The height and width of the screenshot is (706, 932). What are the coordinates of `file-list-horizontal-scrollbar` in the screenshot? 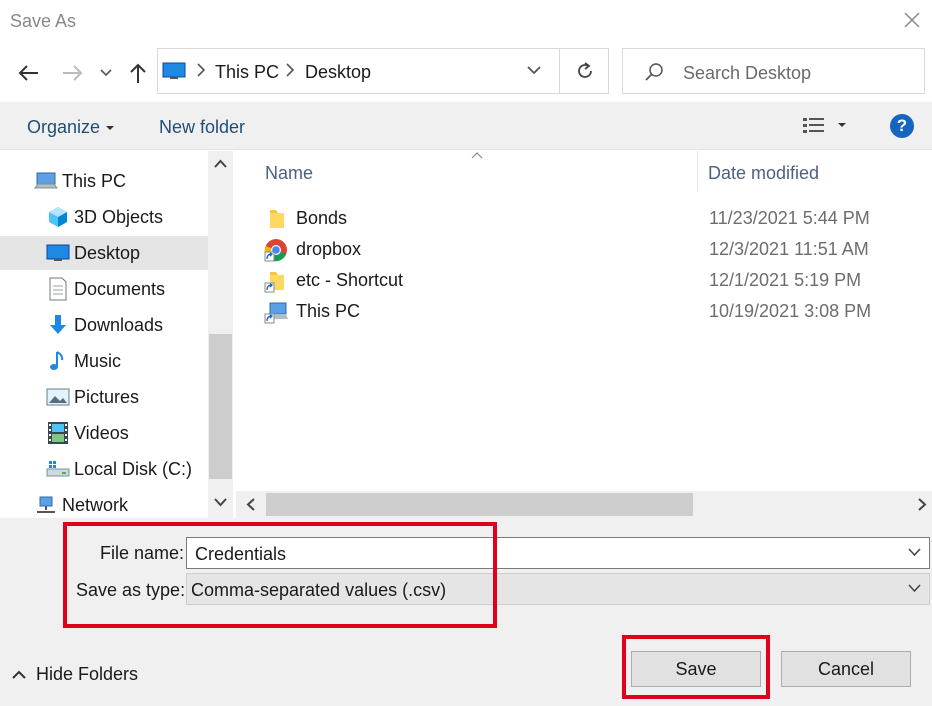 It's located at (584, 504).